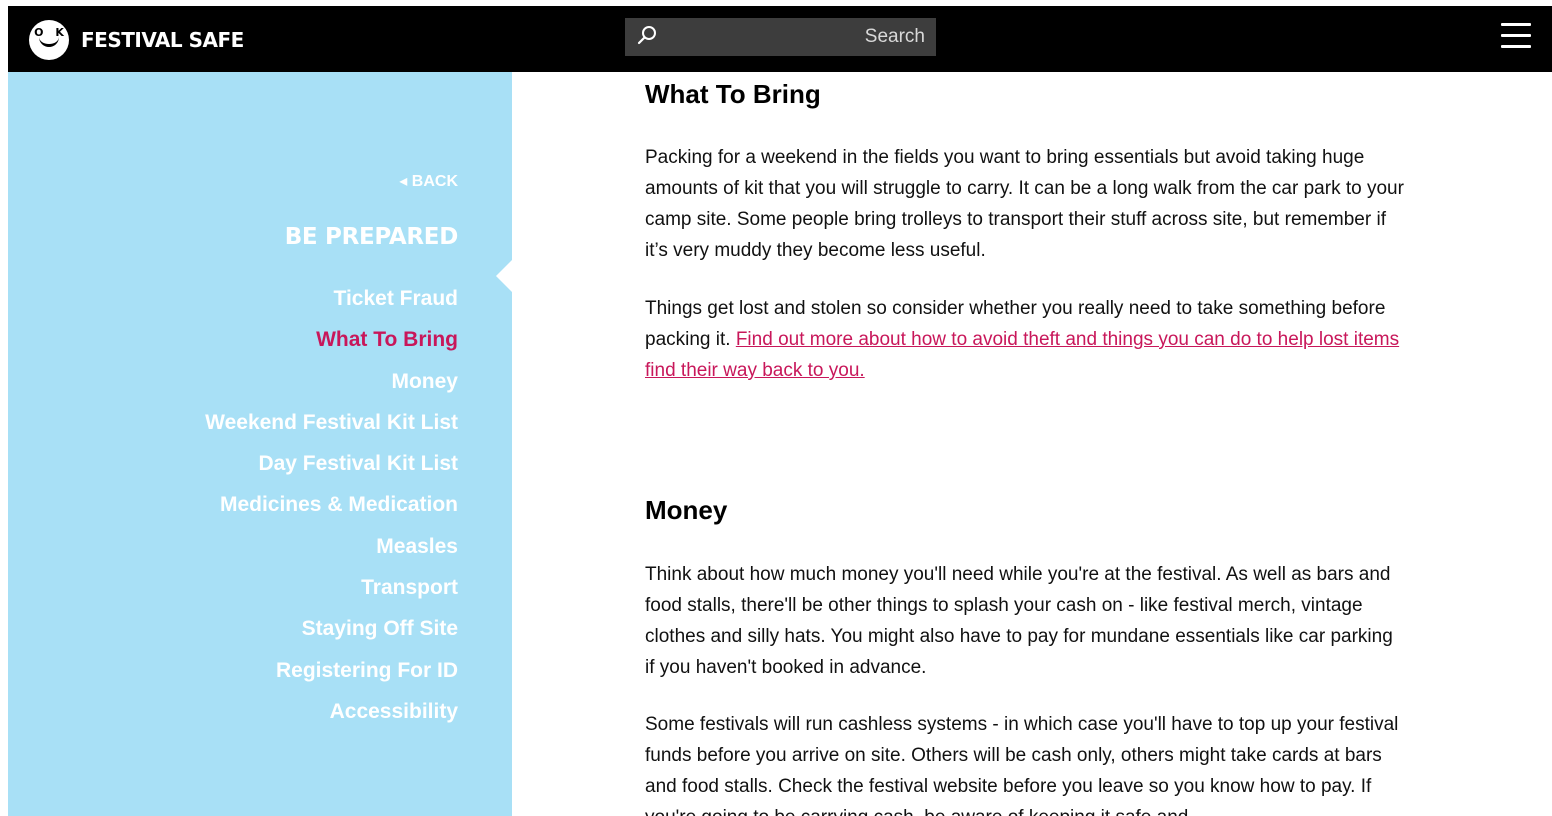  What do you see at coordinates (428, 181) in the screenshot?
I see `back-link: ◂ BACK` at bounding box center [428, 181].